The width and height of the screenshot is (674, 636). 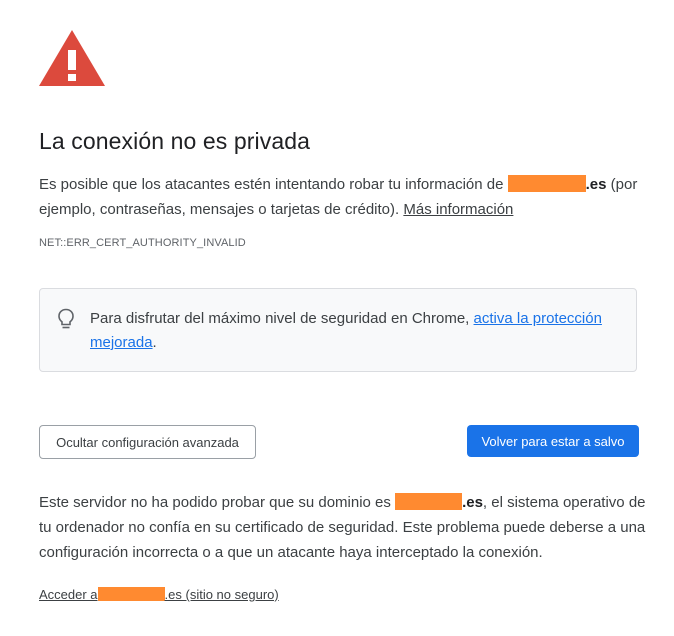 What do you see at coordinates (154, 342) in the screenshot?
I see `enhanced-protection-period: .` at bounding box center [154, 342].